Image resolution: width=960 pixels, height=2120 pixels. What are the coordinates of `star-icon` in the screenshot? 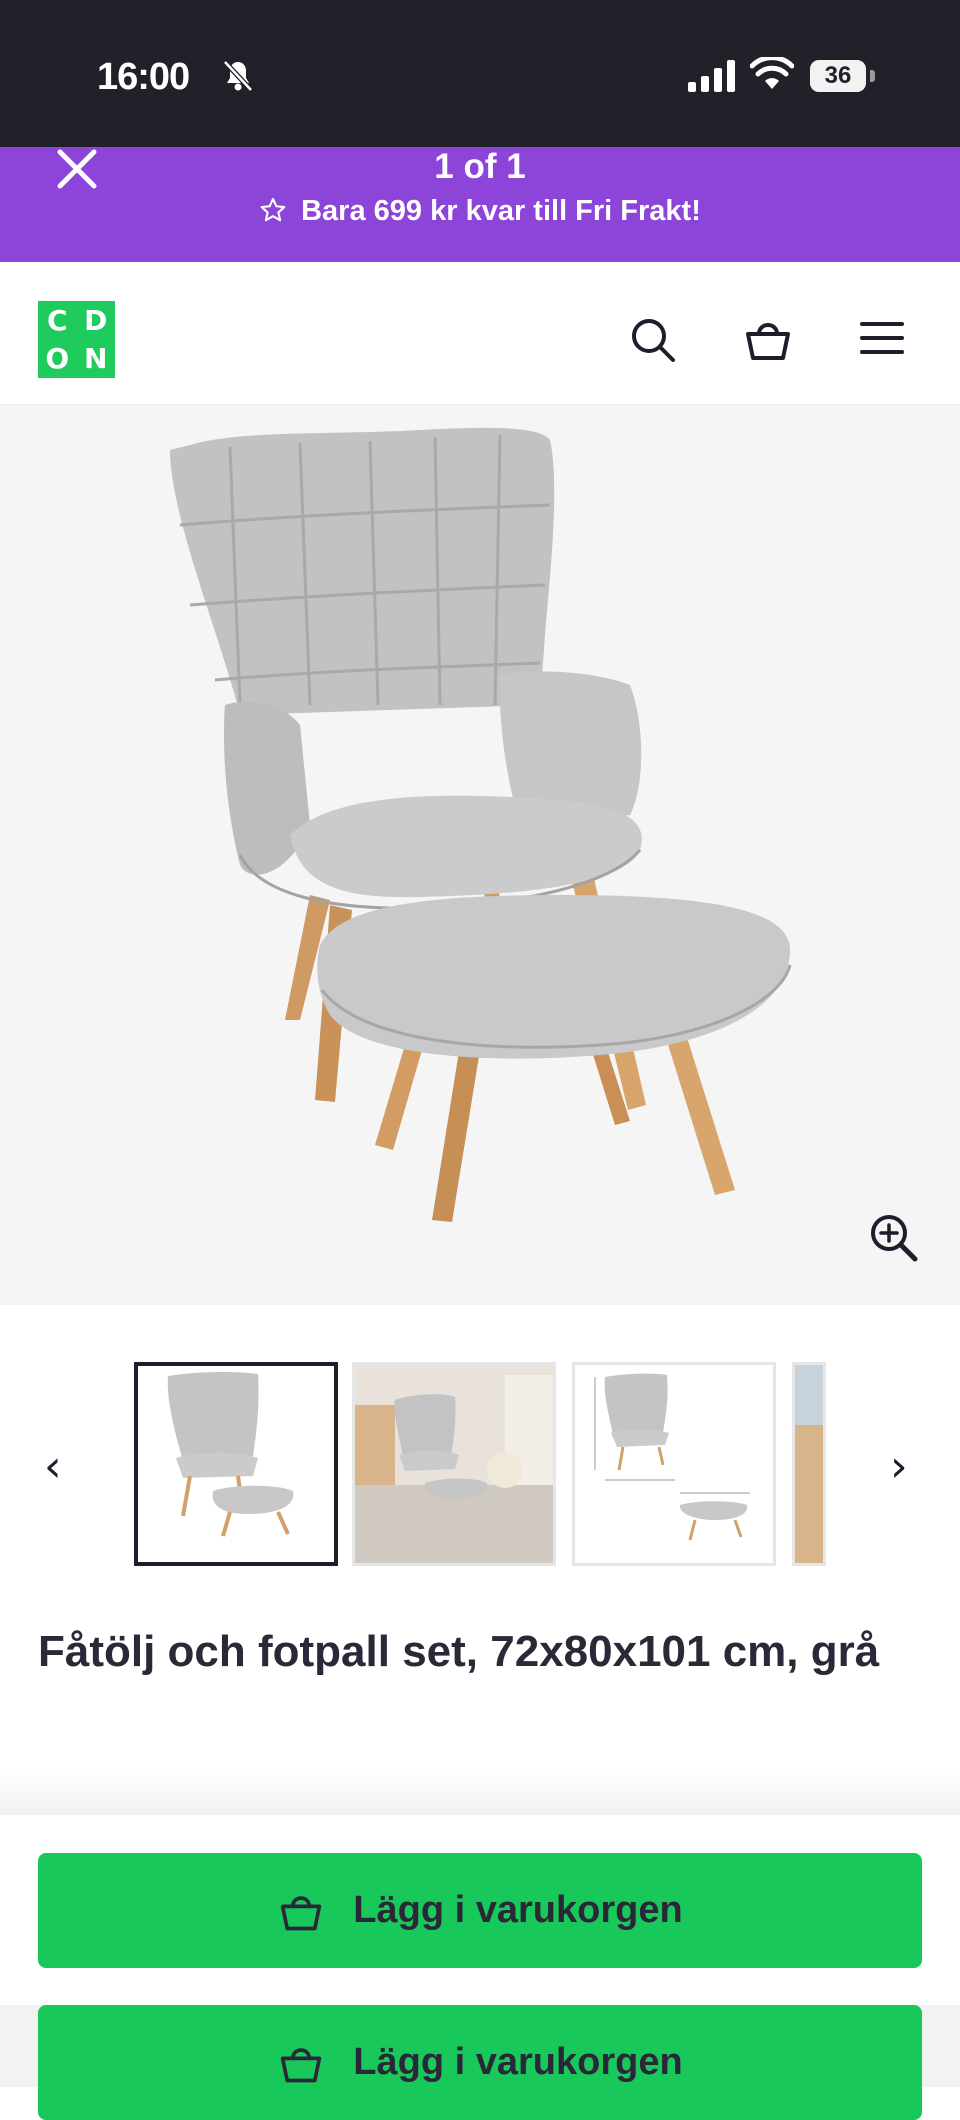 It's located at (273, 209).